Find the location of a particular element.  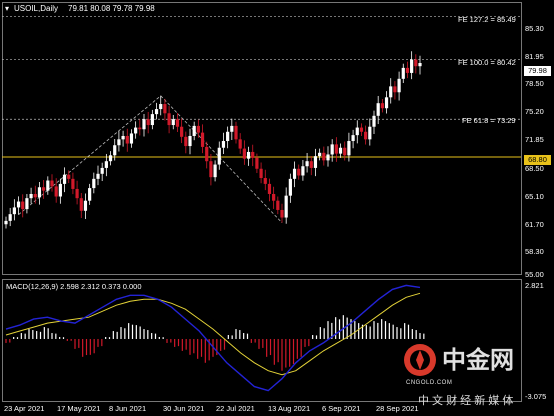

price-tick: 85.30 is located at coordinates (534, 28).